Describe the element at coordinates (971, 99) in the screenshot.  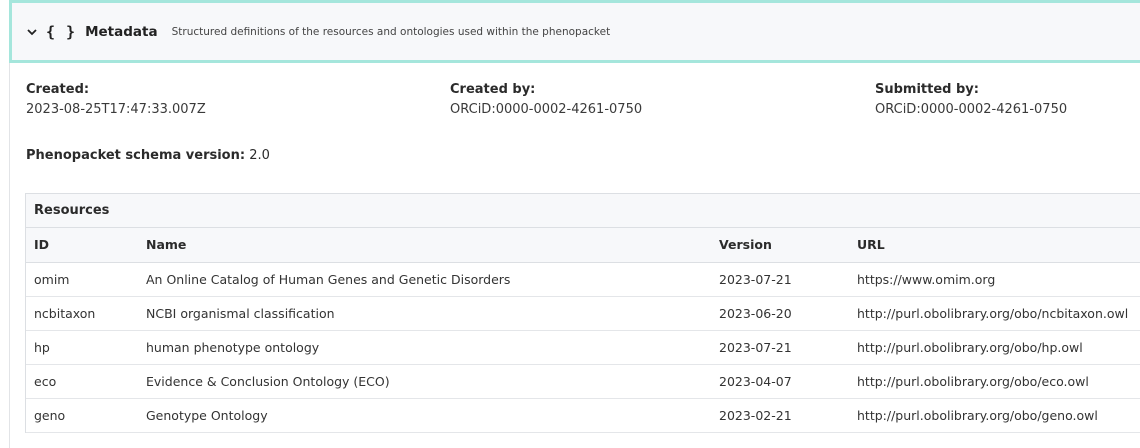
I see `submitted-by-field: Submitted by: ORCiD:0000-0002-4261-0750` at that location.